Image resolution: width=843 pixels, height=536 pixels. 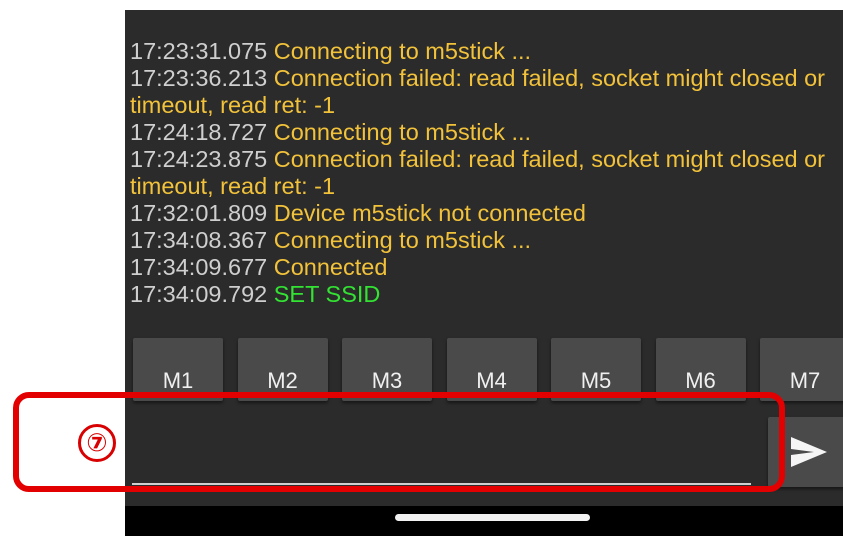 What do you see at coordinates (330, 267) in the screenshot?
I see `log-message: Connected` at bounding box center [330, 267].